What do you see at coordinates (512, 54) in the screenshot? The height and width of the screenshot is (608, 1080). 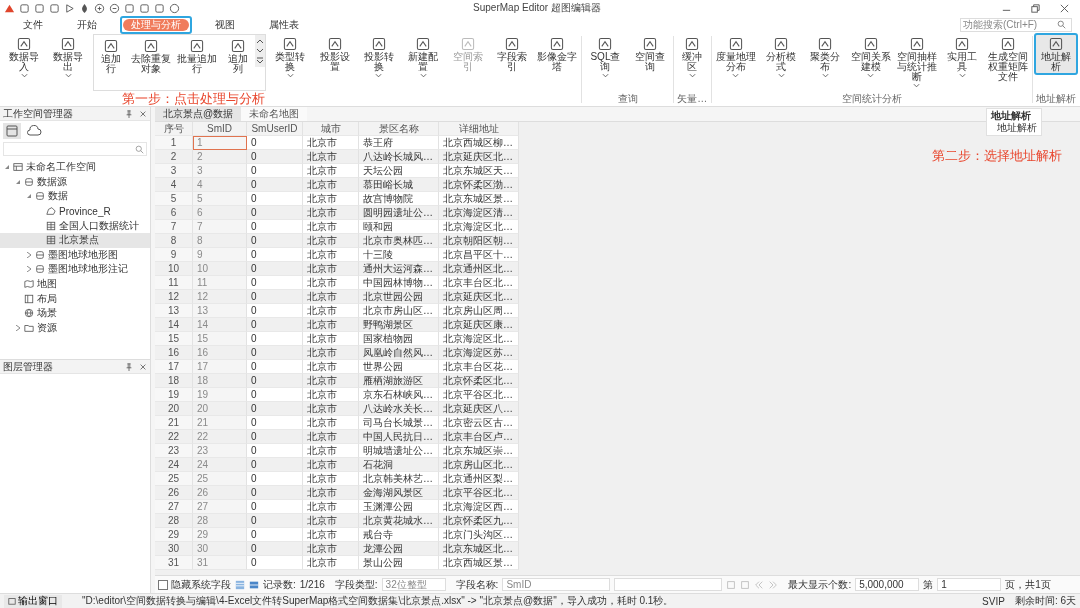 I see `ribbon-button: 字段索引` at bounding box center [512, 54].